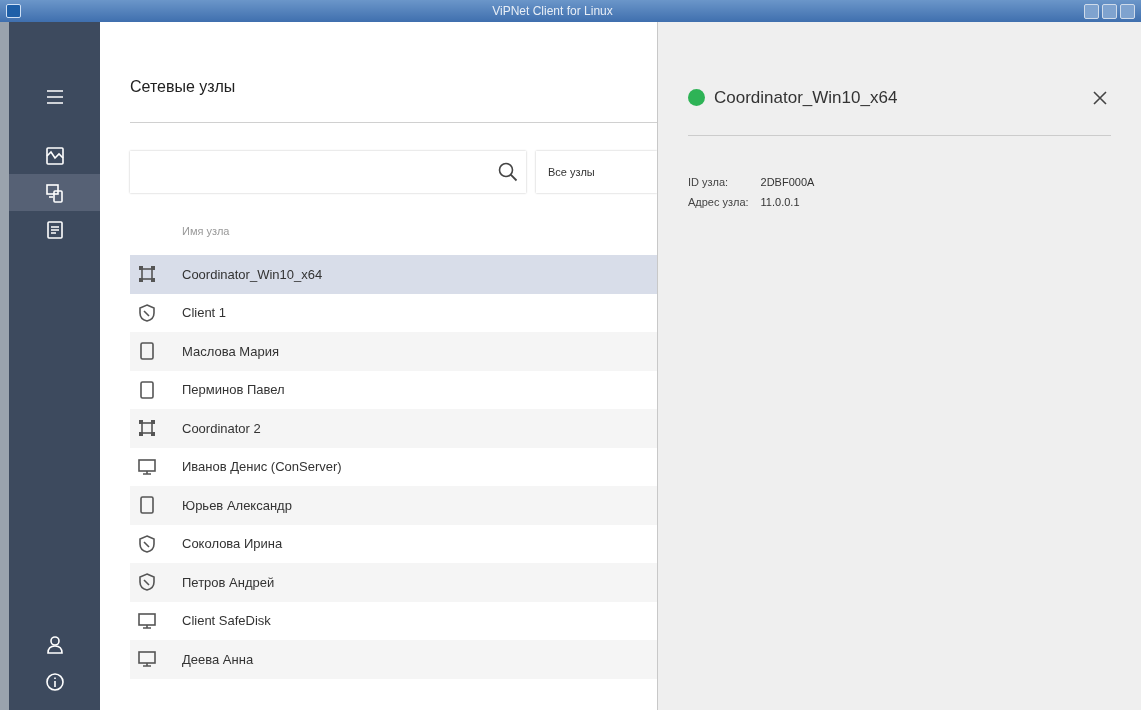  What do you see at coordinates (218, 659) in the screenshot?
I see `node-name: Деева Анна` at bounding box center [218, 659].